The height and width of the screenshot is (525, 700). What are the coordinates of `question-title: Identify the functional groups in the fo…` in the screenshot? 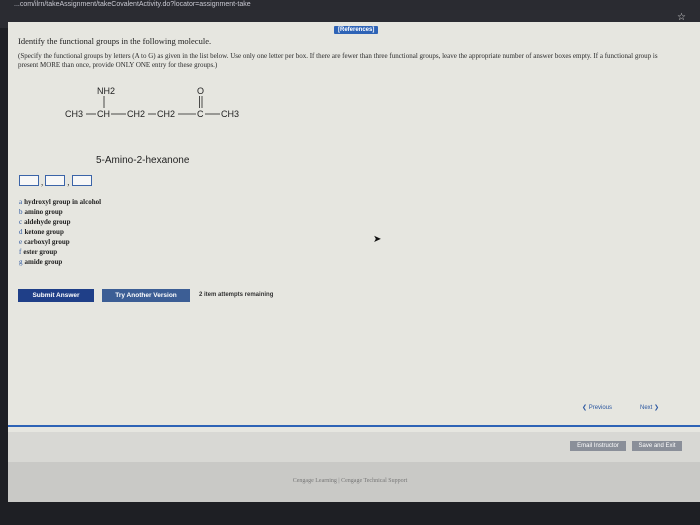 It's located at (115, 41).